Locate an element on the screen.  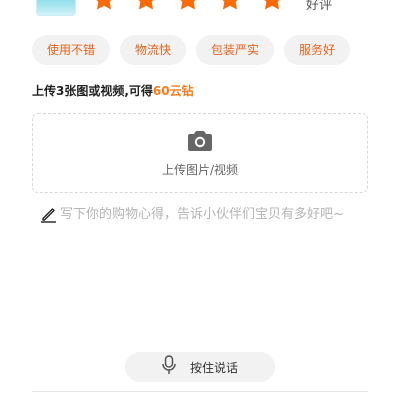
pencil-icon is located at coordinates (49, 214).